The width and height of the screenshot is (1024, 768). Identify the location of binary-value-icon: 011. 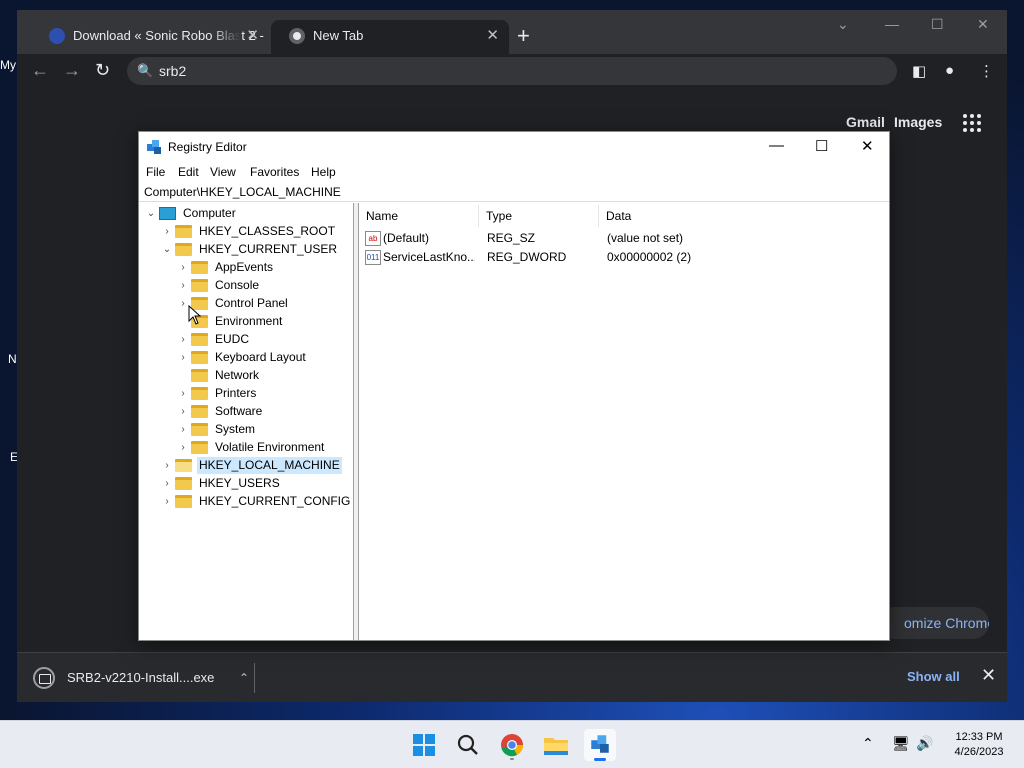
(373, 257).